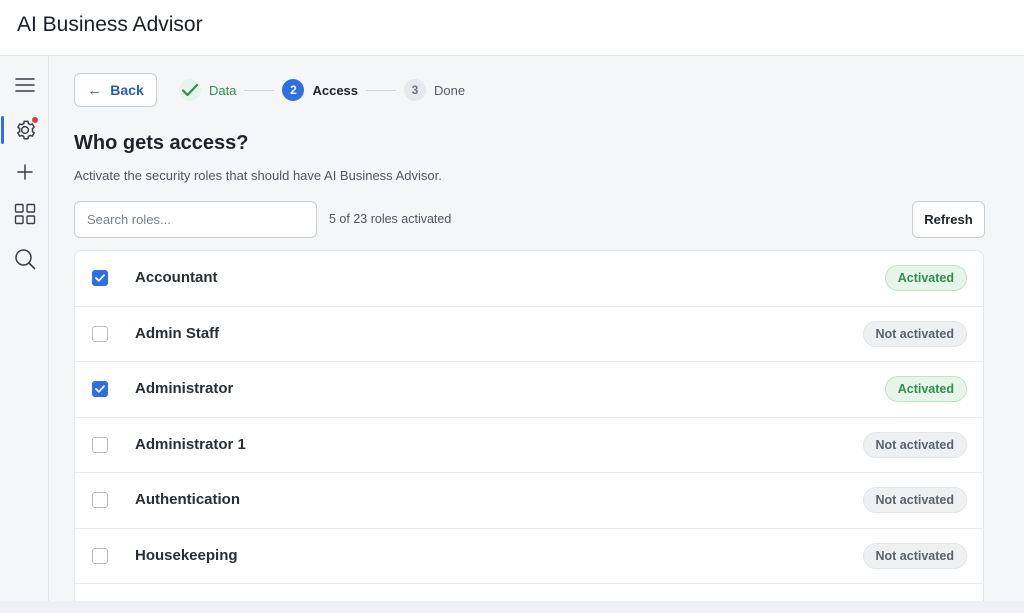 Image resolution: width=1024 pixels, height=613 pixels. What do you see at coordinates (529, 445) in the screenshot?
I see `role-row-administrator-1: Administrator 1 Not activated` at bounding box center [529, 445].